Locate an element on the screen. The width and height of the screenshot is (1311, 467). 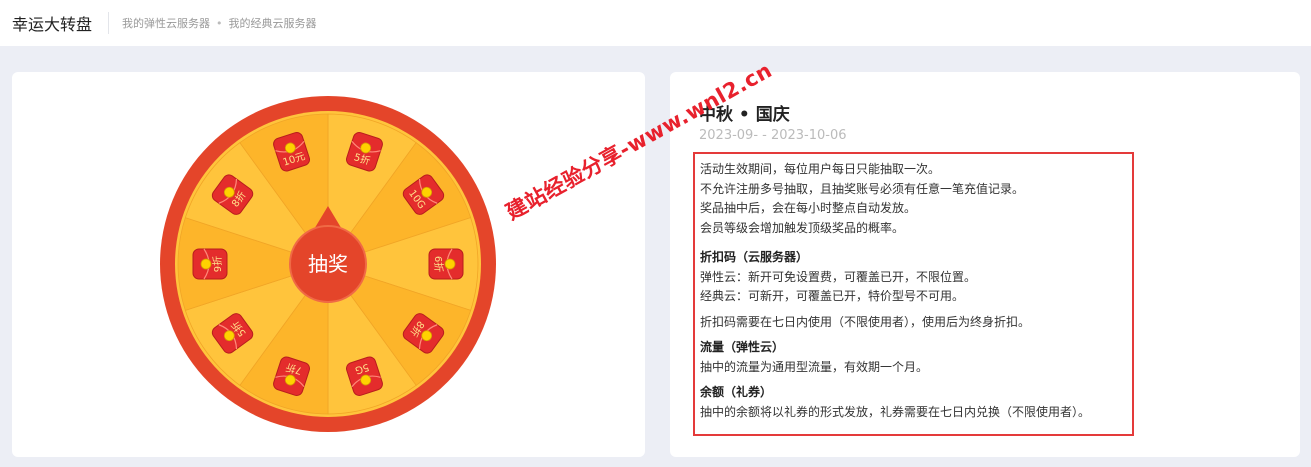
rule-line: 活动生效期间，每位用户每日只能抽取一次。 is located at coordinates (820, 169).